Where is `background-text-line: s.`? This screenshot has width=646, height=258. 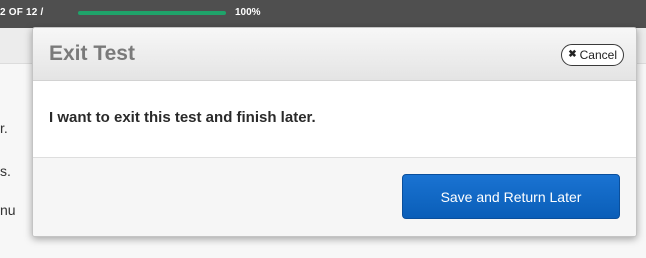
background-text-line: s. is located at coordinates (5, 171).